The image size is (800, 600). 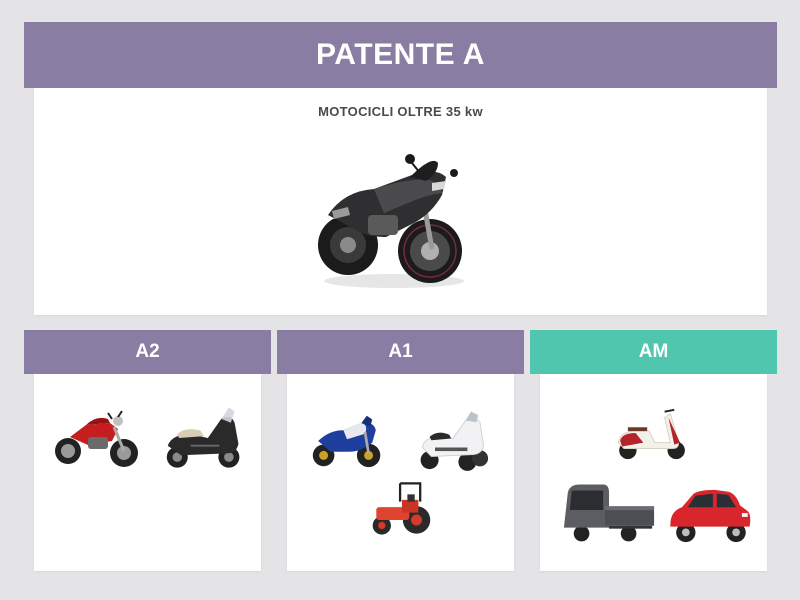 I want to click on category-a1-label: A1, so click(x=400, y=351).